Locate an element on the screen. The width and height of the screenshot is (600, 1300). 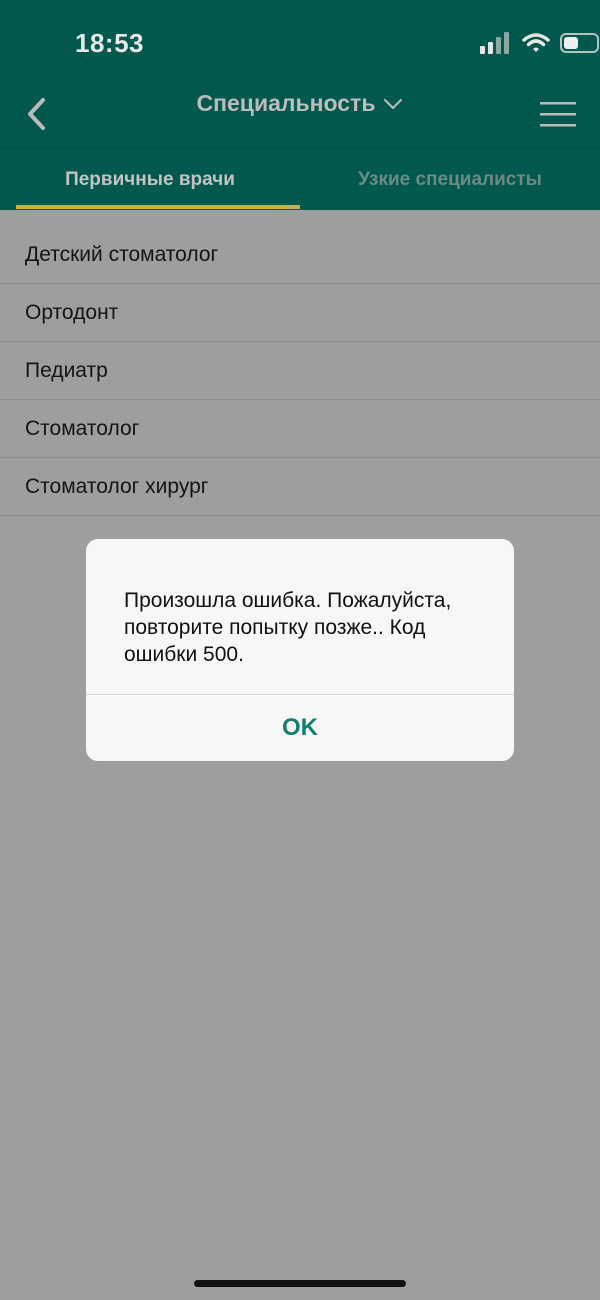
menu-button is located at coordinates (558, 115).